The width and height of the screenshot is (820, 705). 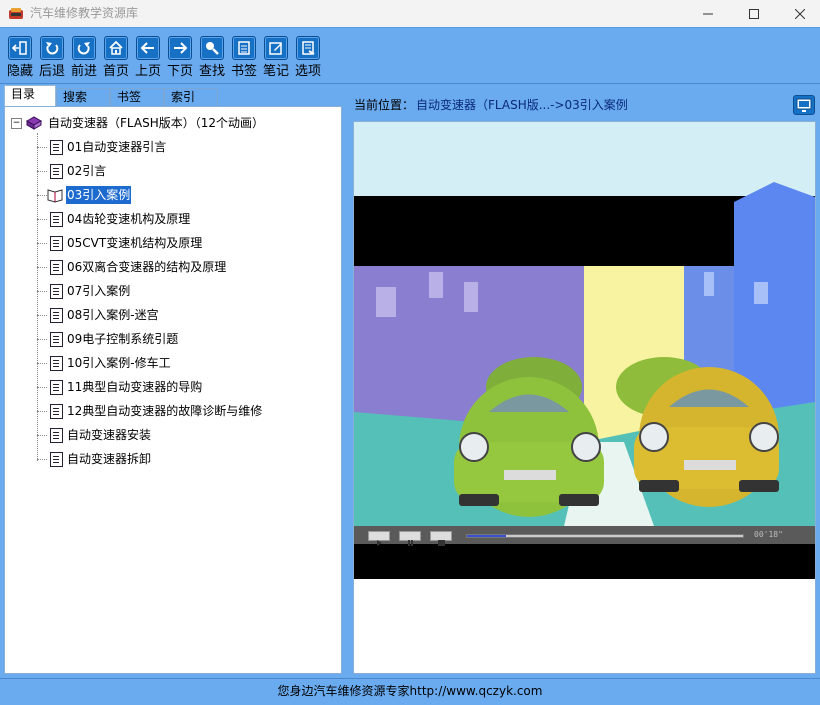 I want to click on stop-button, so click(x=441, y=538).